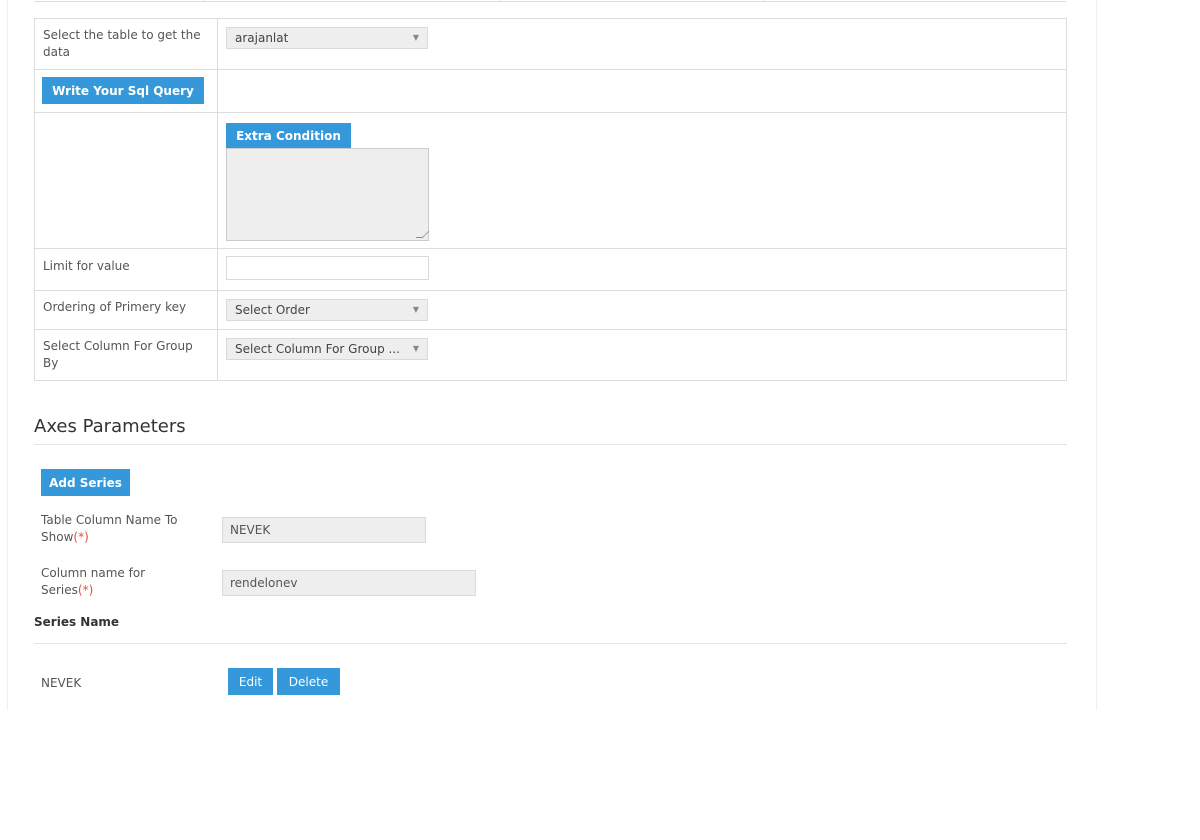 The width and height of the screenshot is (1200, 840). Describe the element at coordinates (349, 583) in the screenshot. I see `series-column-input: rendelonev` at that location.